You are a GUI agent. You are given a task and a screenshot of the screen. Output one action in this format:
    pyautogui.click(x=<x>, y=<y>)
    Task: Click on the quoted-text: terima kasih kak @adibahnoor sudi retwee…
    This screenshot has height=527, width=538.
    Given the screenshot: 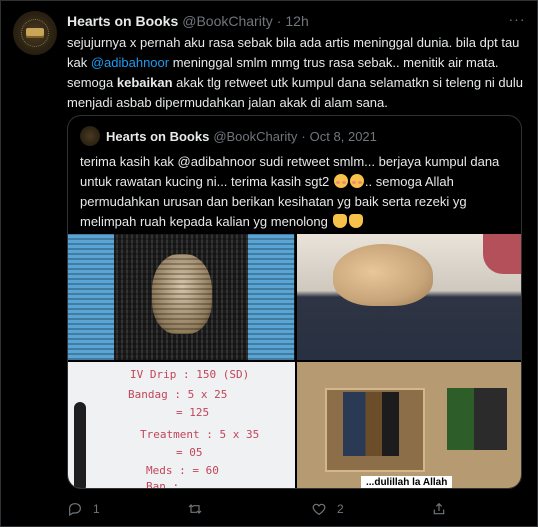 What is the action you would take?
    pyautogui.click(x=296, y=192)
    